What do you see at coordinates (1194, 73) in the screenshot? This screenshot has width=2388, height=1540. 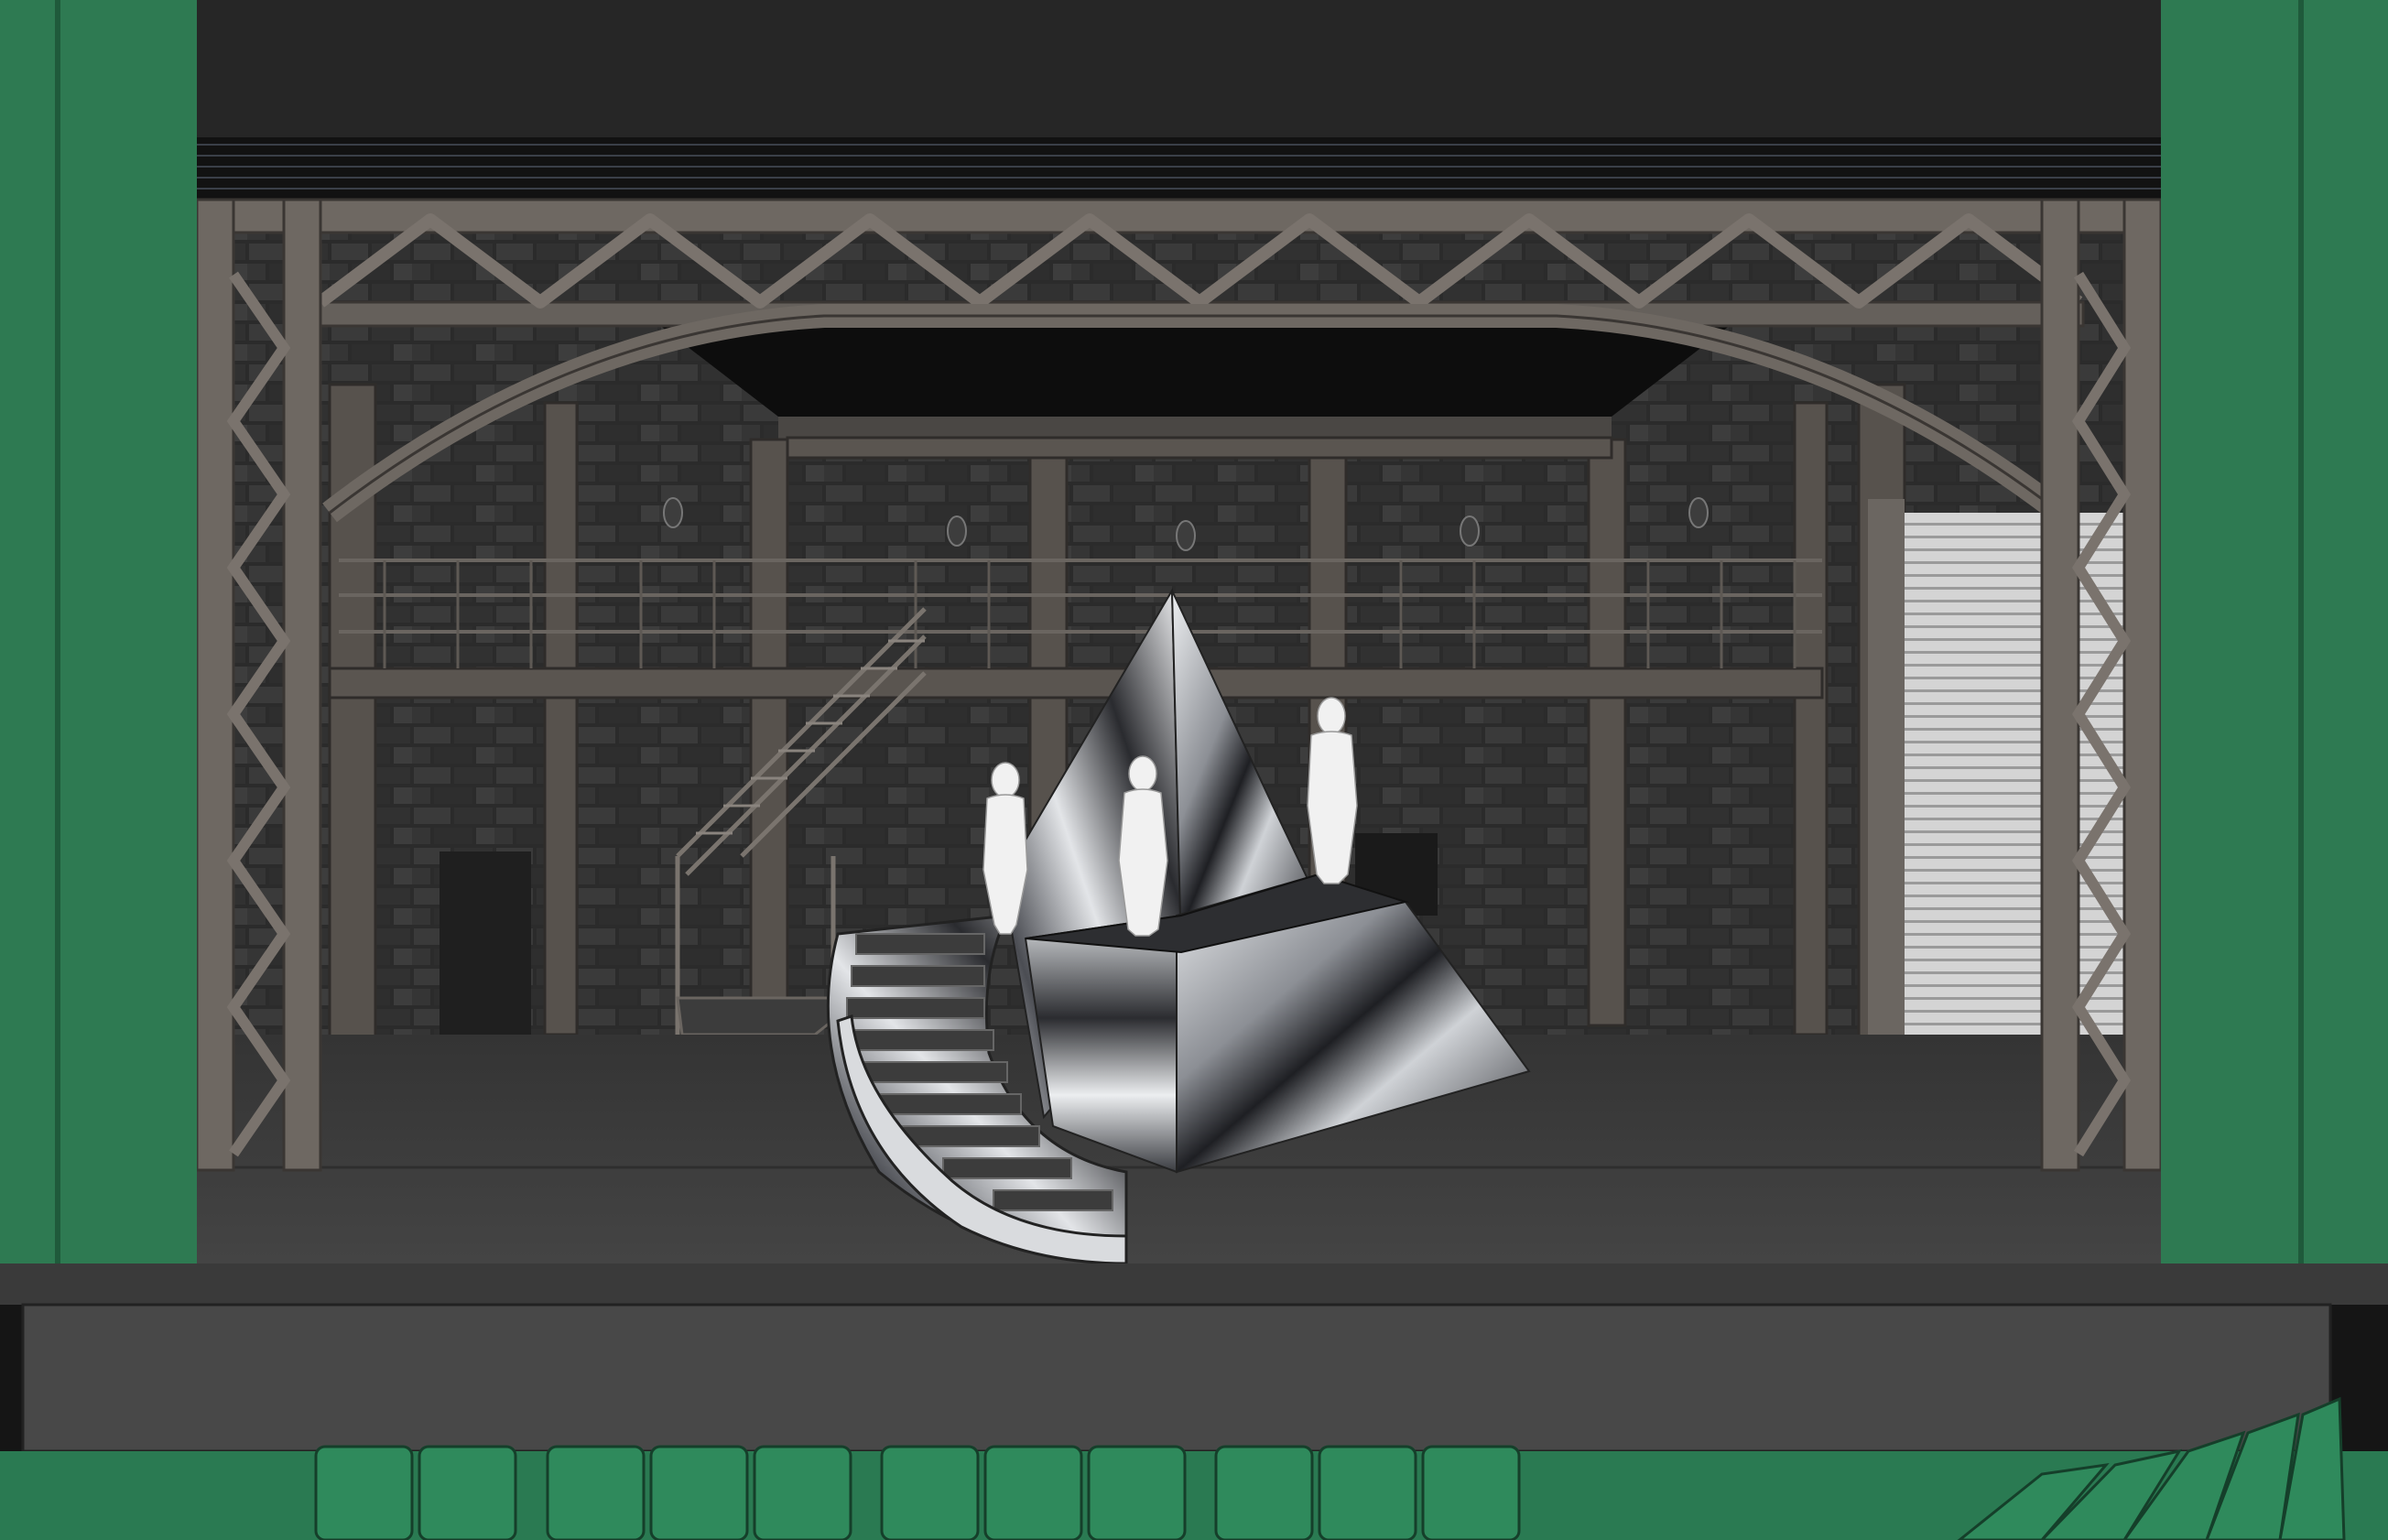 I see `fly-space` at bounding box center [1194, 73].